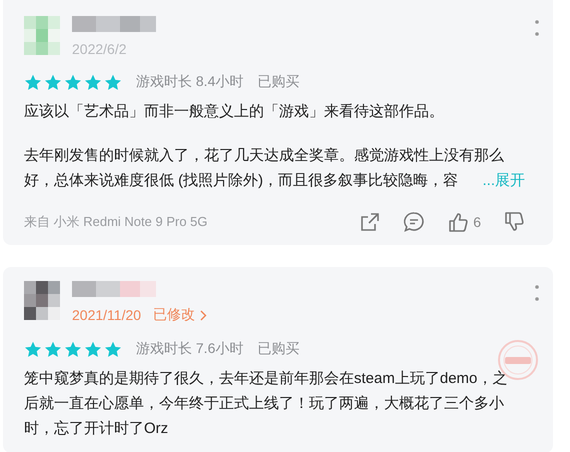 The width and height of the screenshot is (570, 452). What do you see at coordinates (204, 315) in the screenshot?
I see `chevron-icon` at bounding box center [204, 315].